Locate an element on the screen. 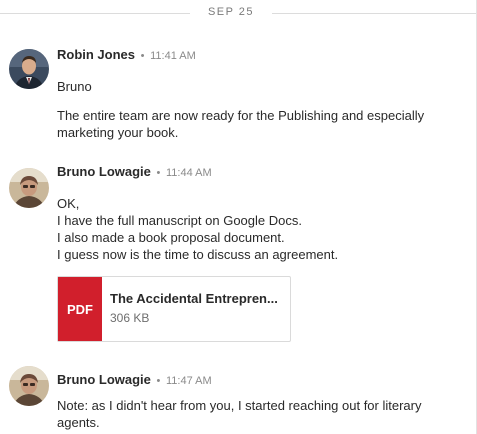  pdf-attachment: PDF The Accidental Entrepren... 306 KB is located at coordinates (174, 309).